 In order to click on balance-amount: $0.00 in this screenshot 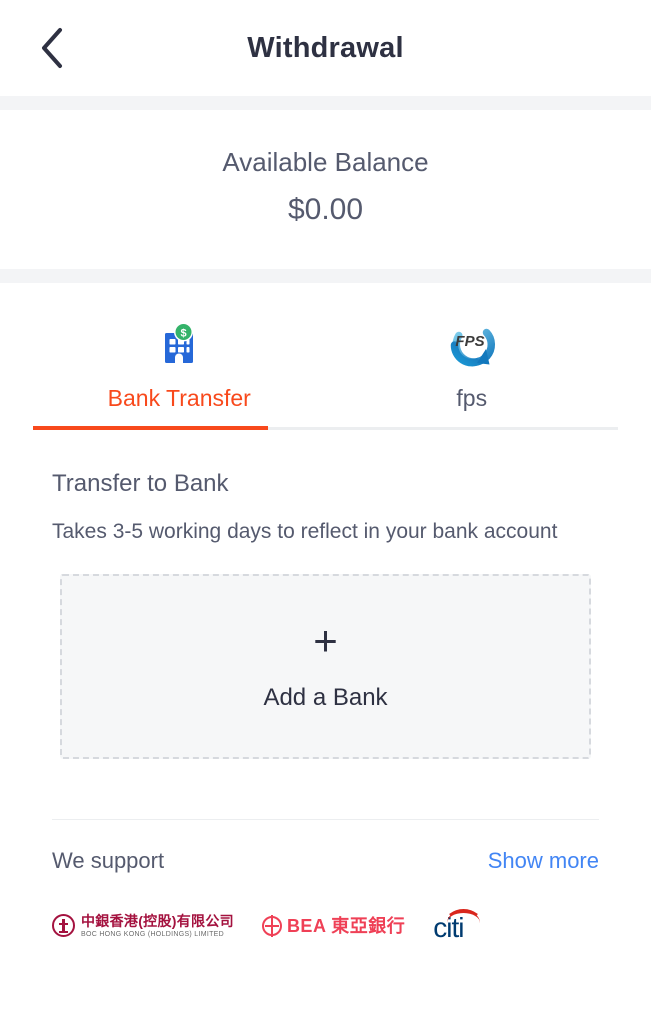, I will do `click(325, 209)`.